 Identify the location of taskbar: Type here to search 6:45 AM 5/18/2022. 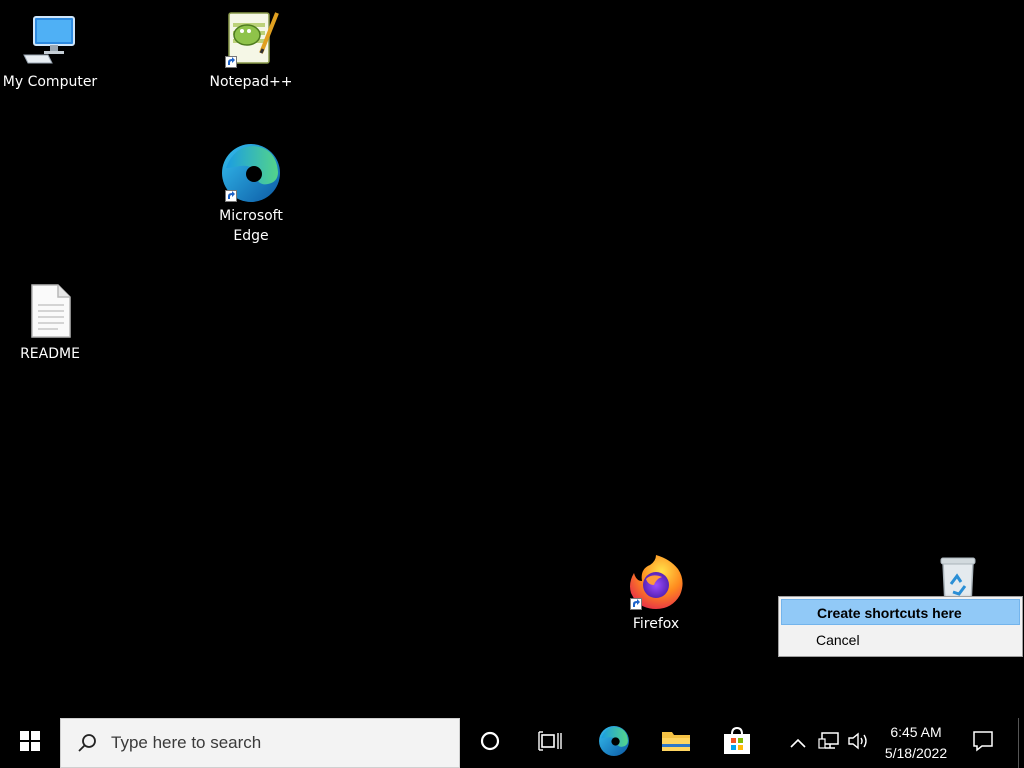
(512, 743).